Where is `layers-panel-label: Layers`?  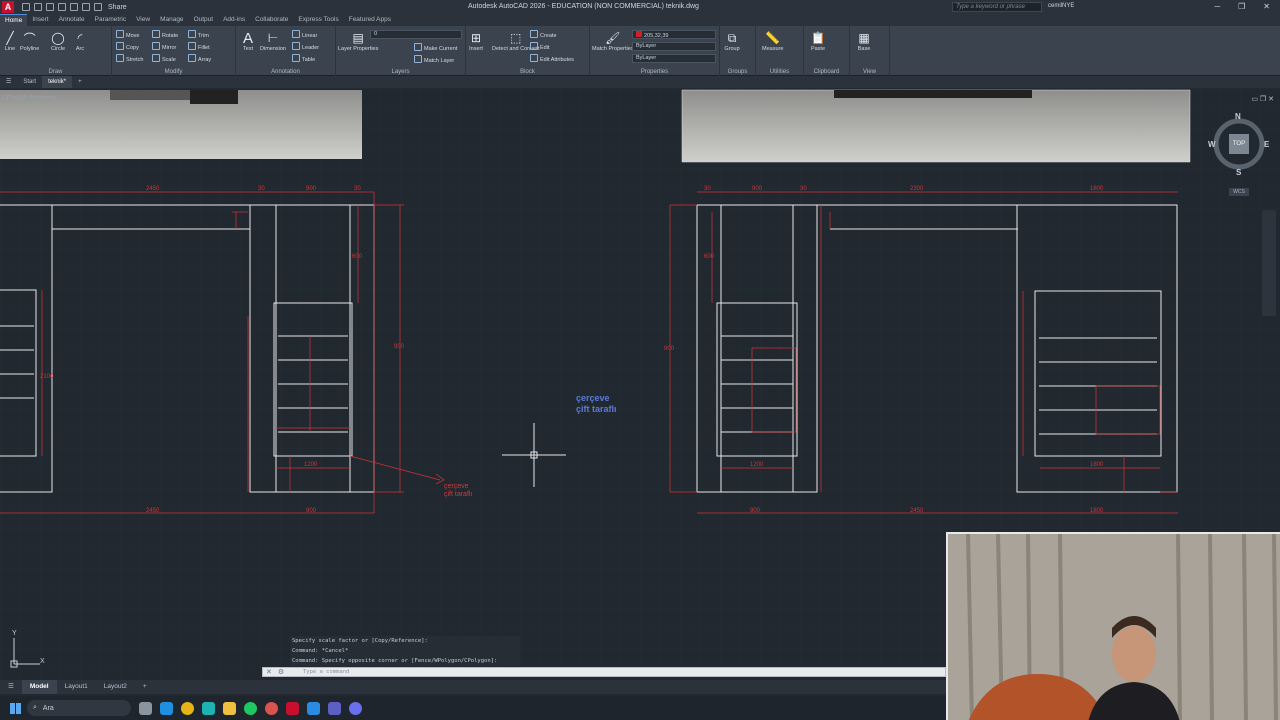
layers-panel-label: Layers is located at coordinates (400, 72).